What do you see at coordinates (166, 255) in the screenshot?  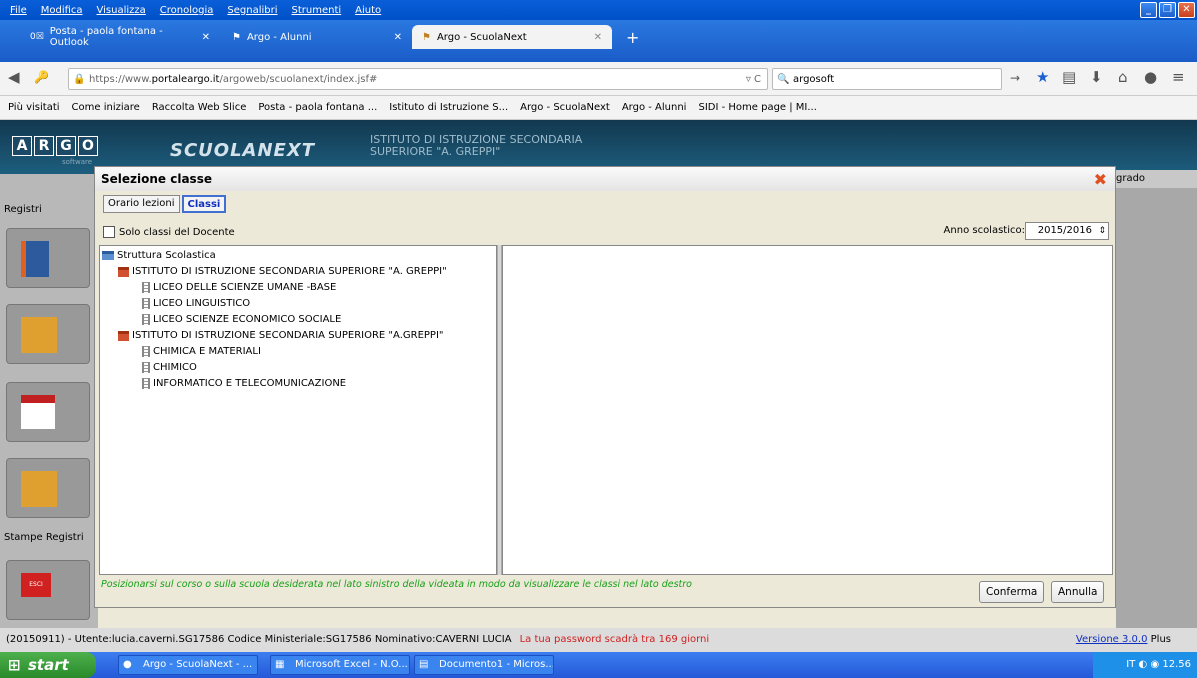 I see `tree-label: Struttura Scolastica` at bounding box center [166, 255].